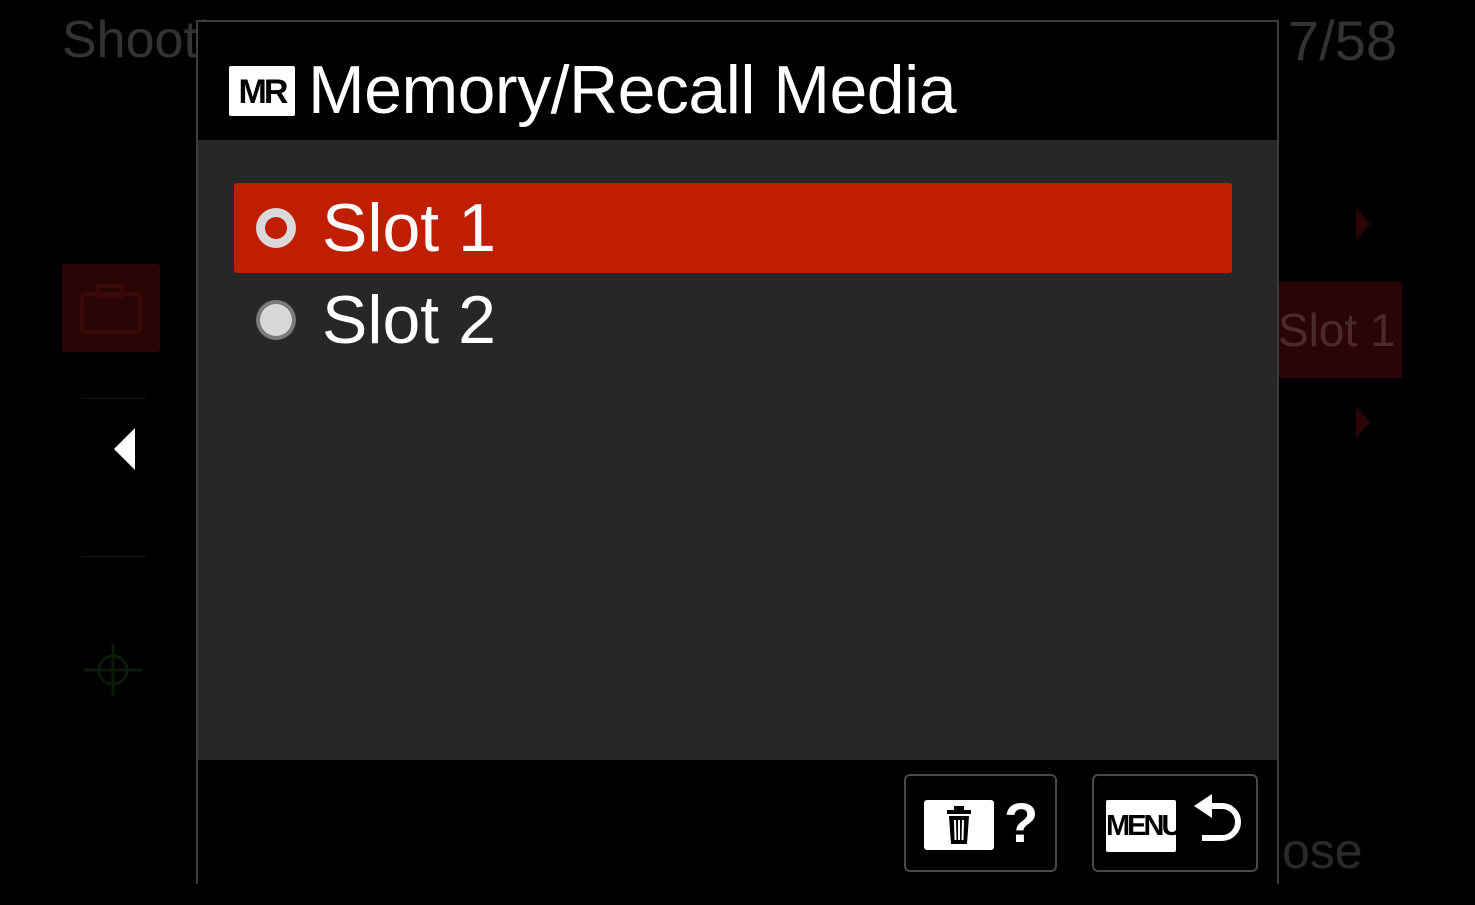 The height and width of the screenshot is (905, 1475). I want to click on left-arrow-icon, so click(124, 449).